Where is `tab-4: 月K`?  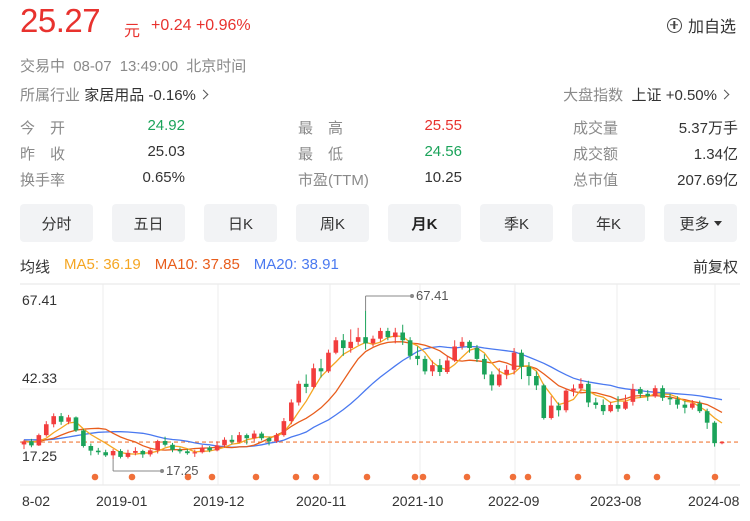 tab-4: 月K is located at coordinates (424, 223).